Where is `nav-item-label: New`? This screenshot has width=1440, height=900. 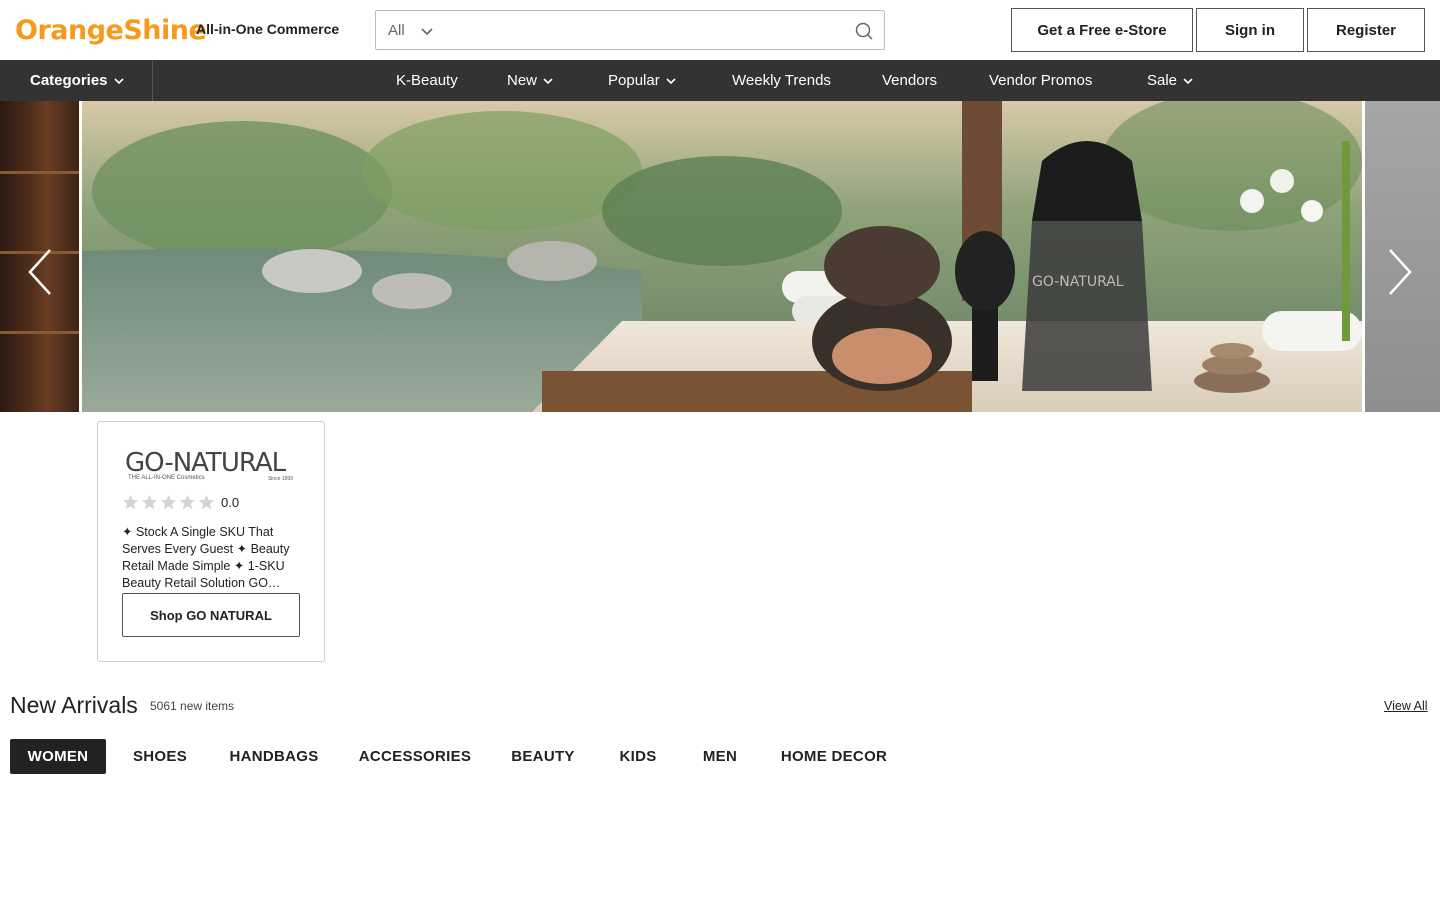 nav-item-label: New is located at coordinates (522, 80).